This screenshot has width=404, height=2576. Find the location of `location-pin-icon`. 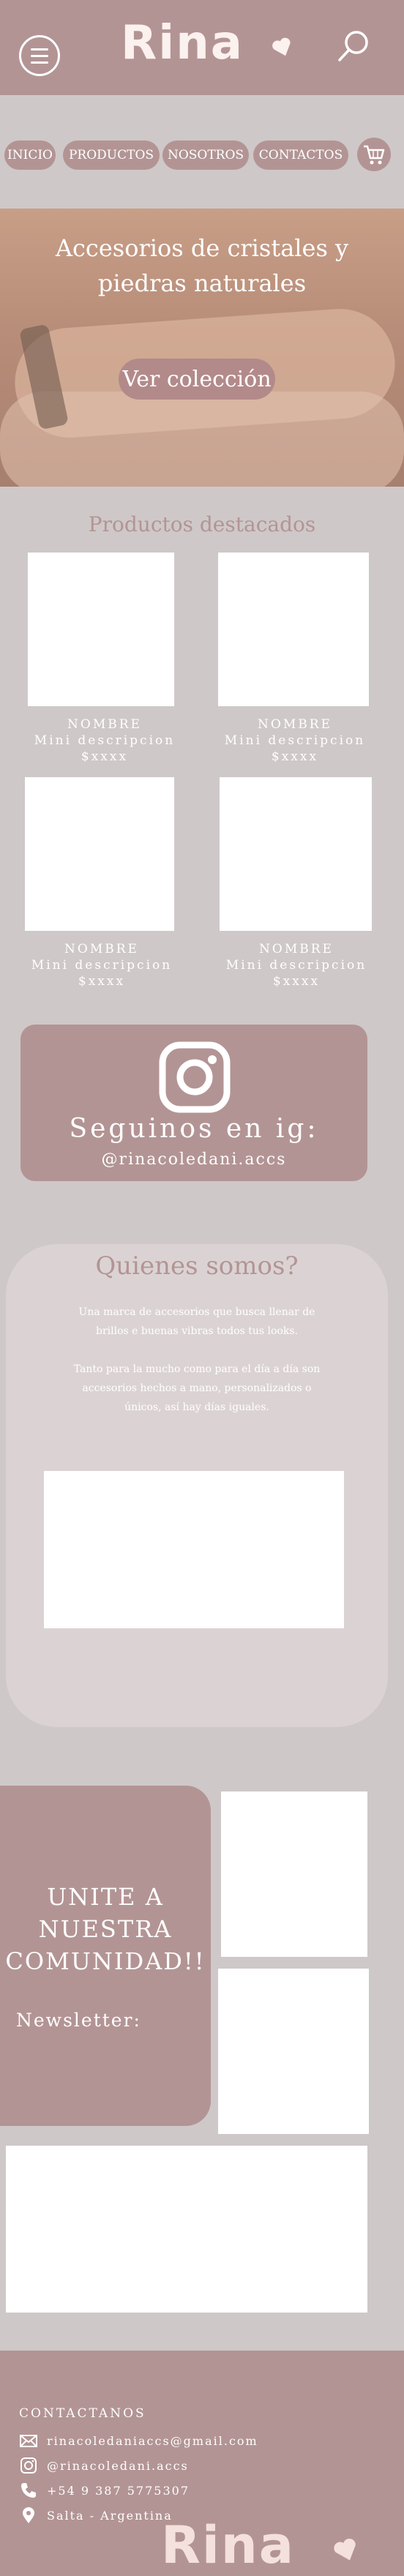

location-pin-icon is located at coordinates (29, 2515).